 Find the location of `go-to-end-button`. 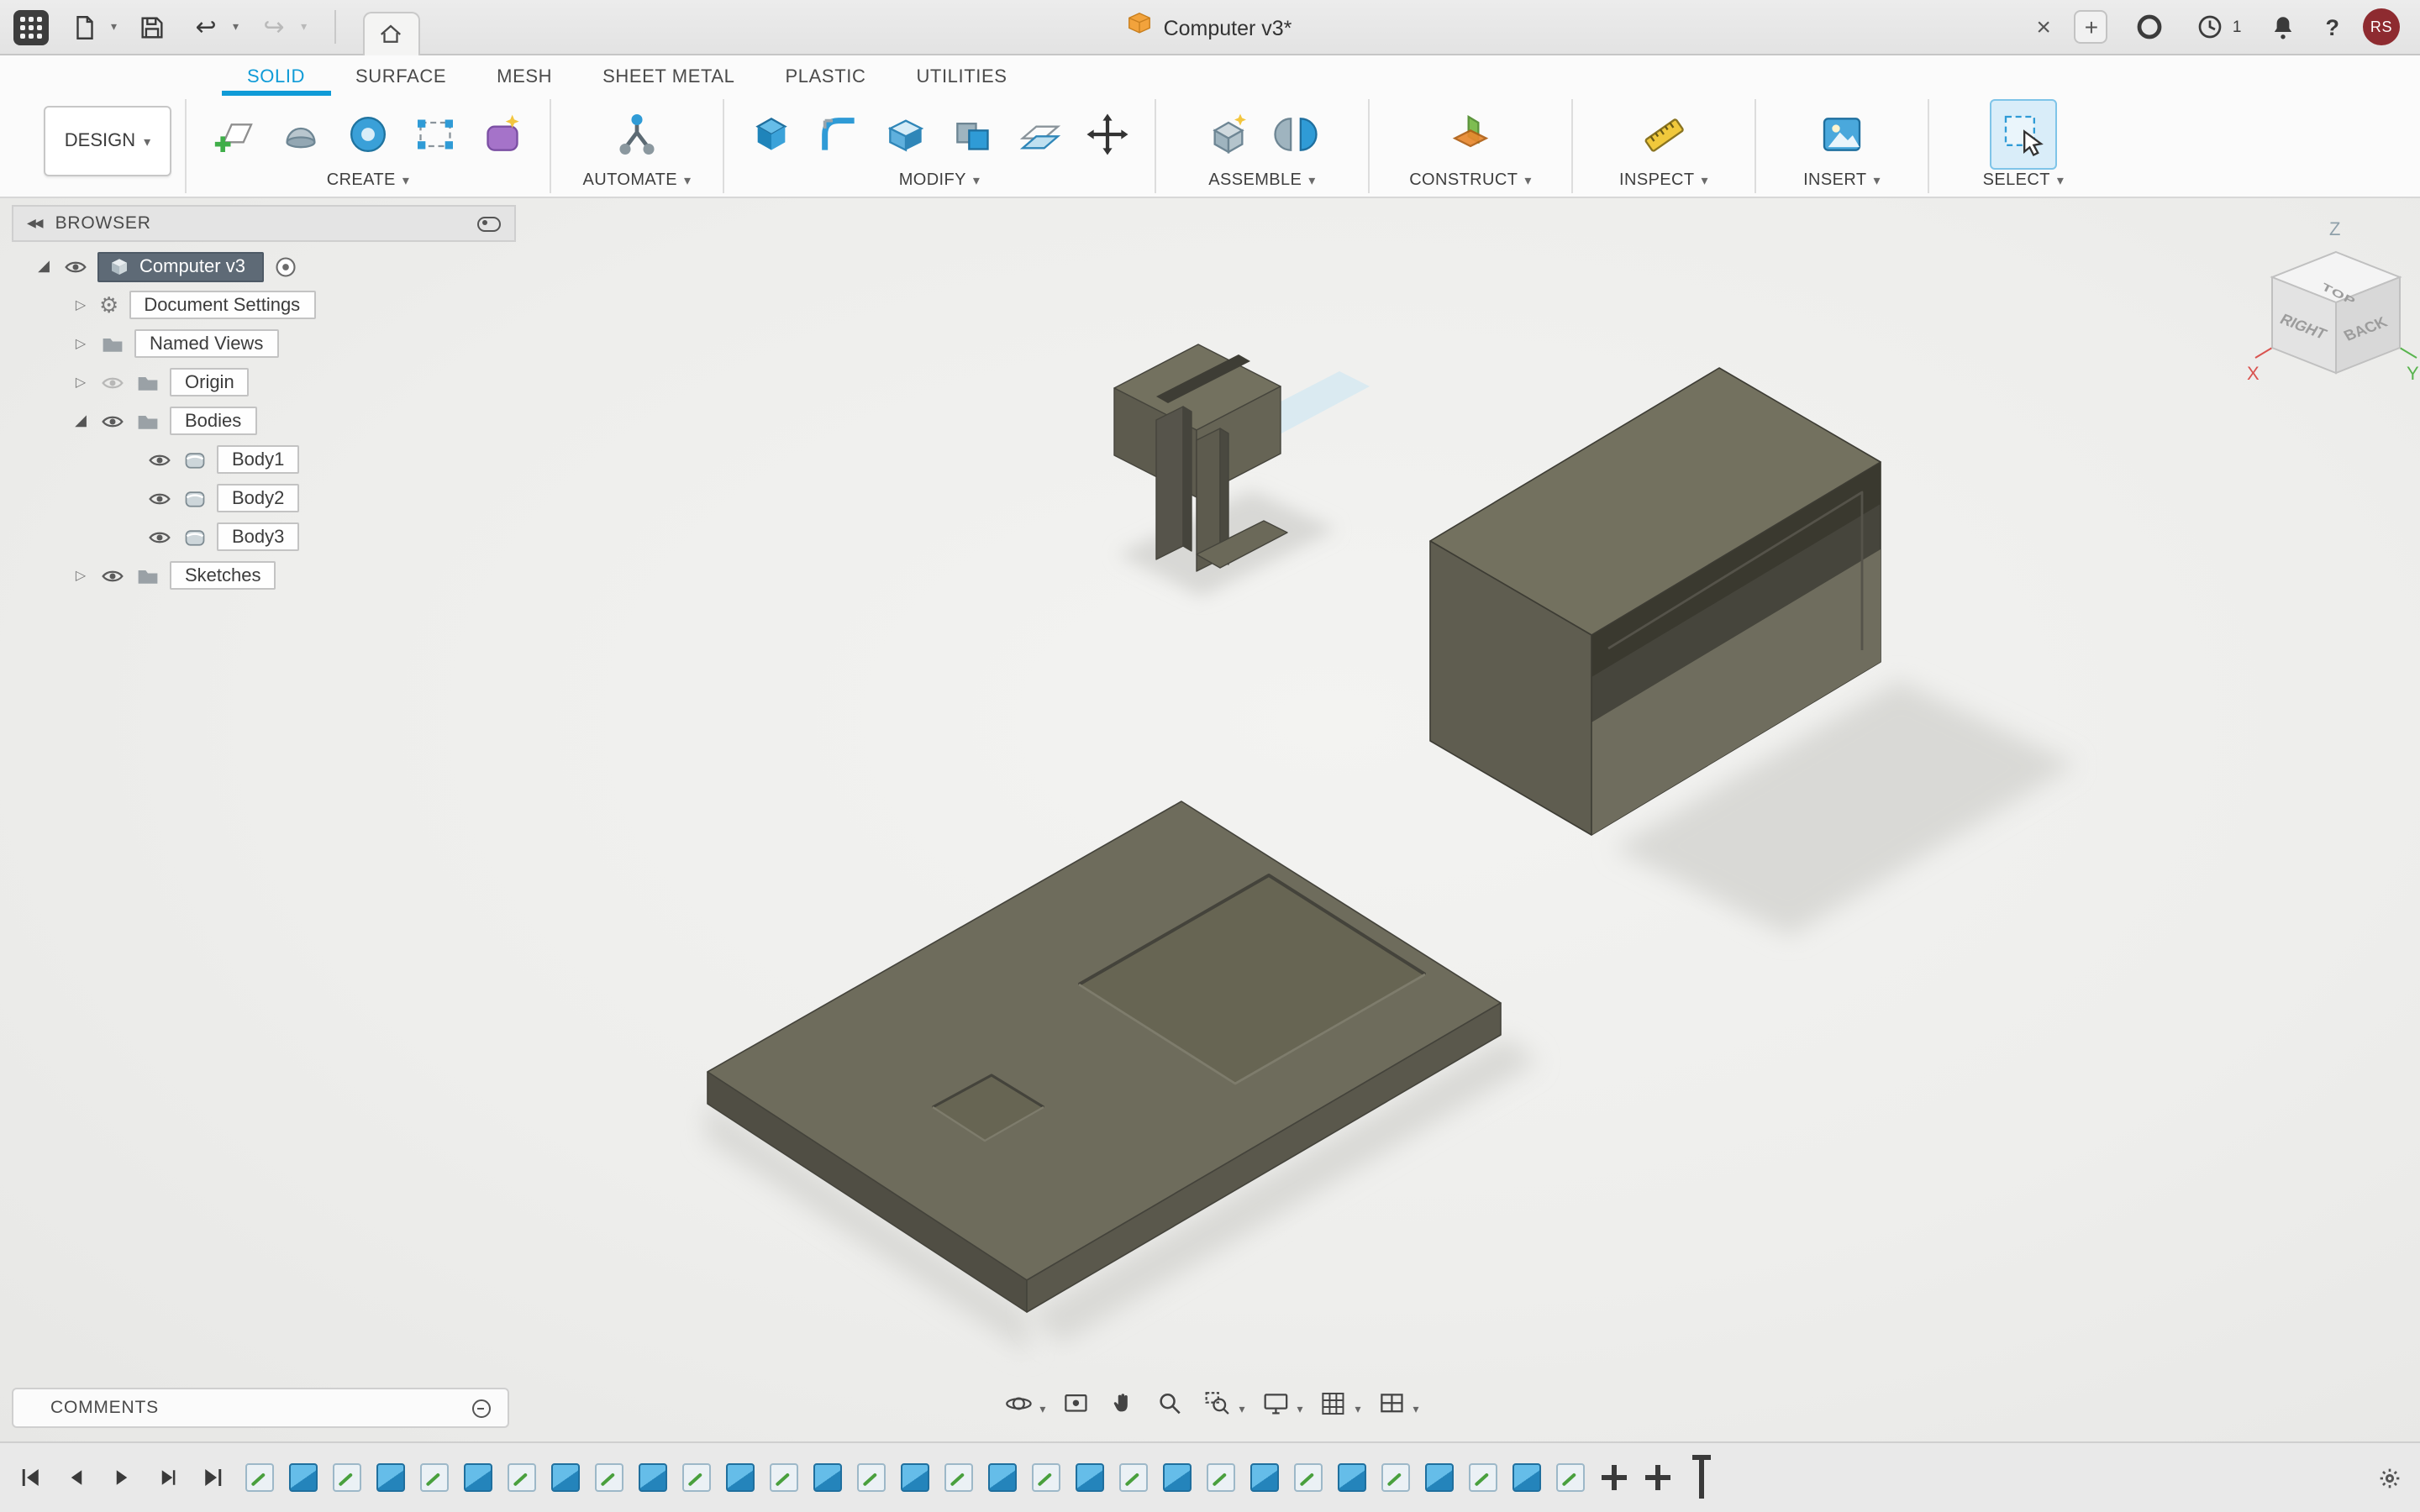

go-to-end-button is located at coordinates (212, 1477).